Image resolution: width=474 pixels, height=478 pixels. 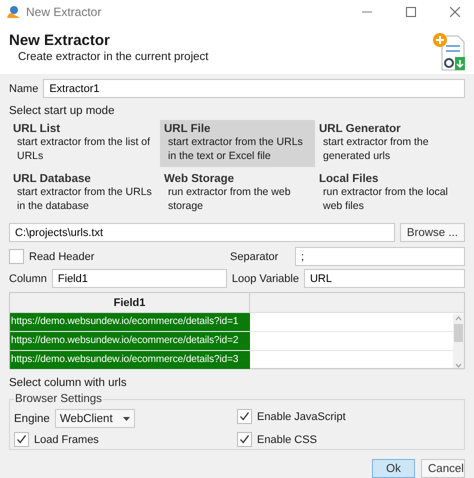 What do you see at coordinates (455, 12) in the screenshot?
I see `close-icon` at bounding box center [455, 12].